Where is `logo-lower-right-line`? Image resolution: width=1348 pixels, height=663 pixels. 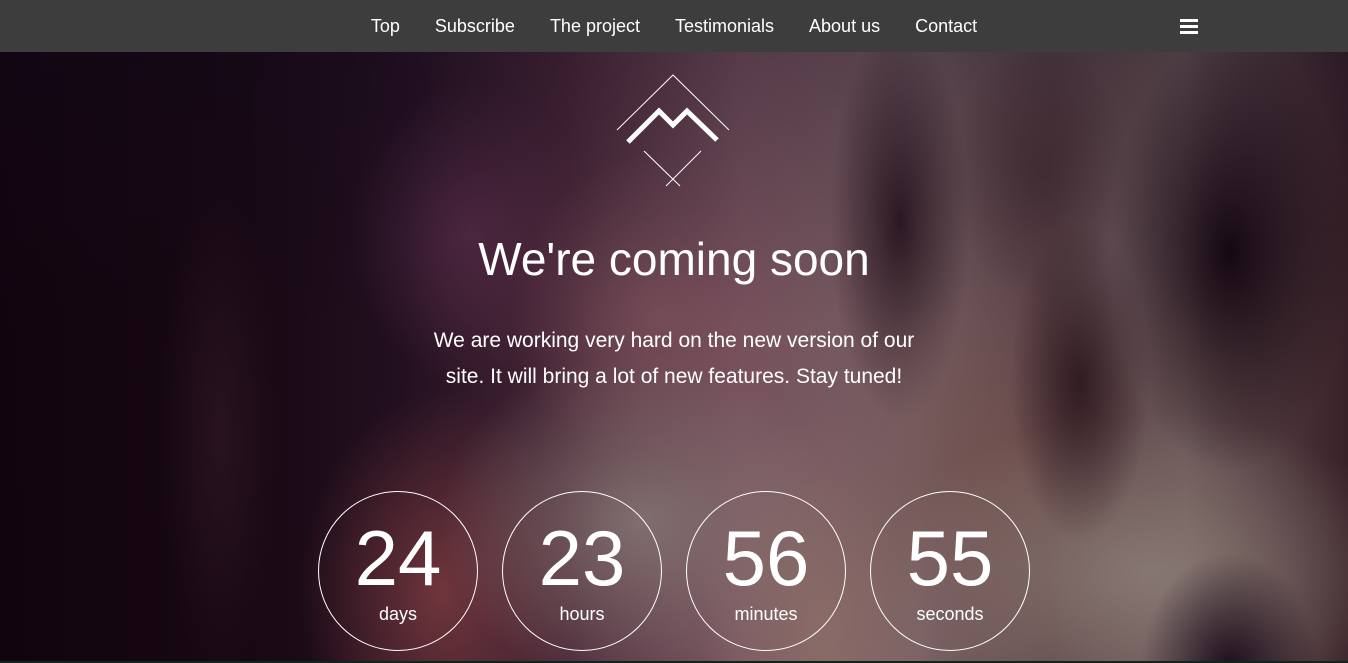 logo-lower-right-line is located at coordinates (683, 168).